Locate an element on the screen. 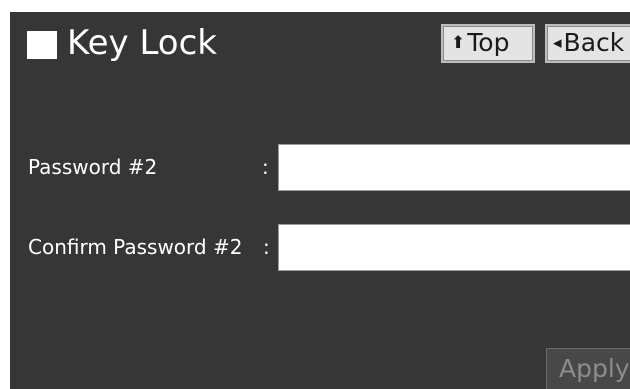 Image resolution: width=630 pixels, height=389 pixels. page-title: Key Lock is located at coordinates (142, 43).